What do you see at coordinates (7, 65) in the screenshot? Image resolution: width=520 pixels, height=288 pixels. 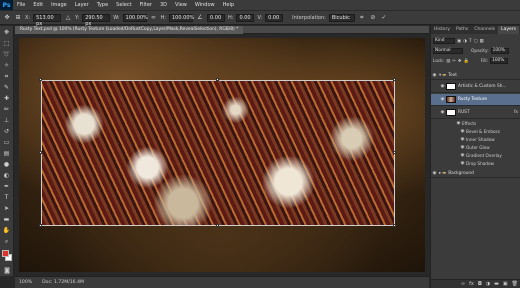 I see `magic-wand-tool-icon: ✧` at bounding box center [7, 65].